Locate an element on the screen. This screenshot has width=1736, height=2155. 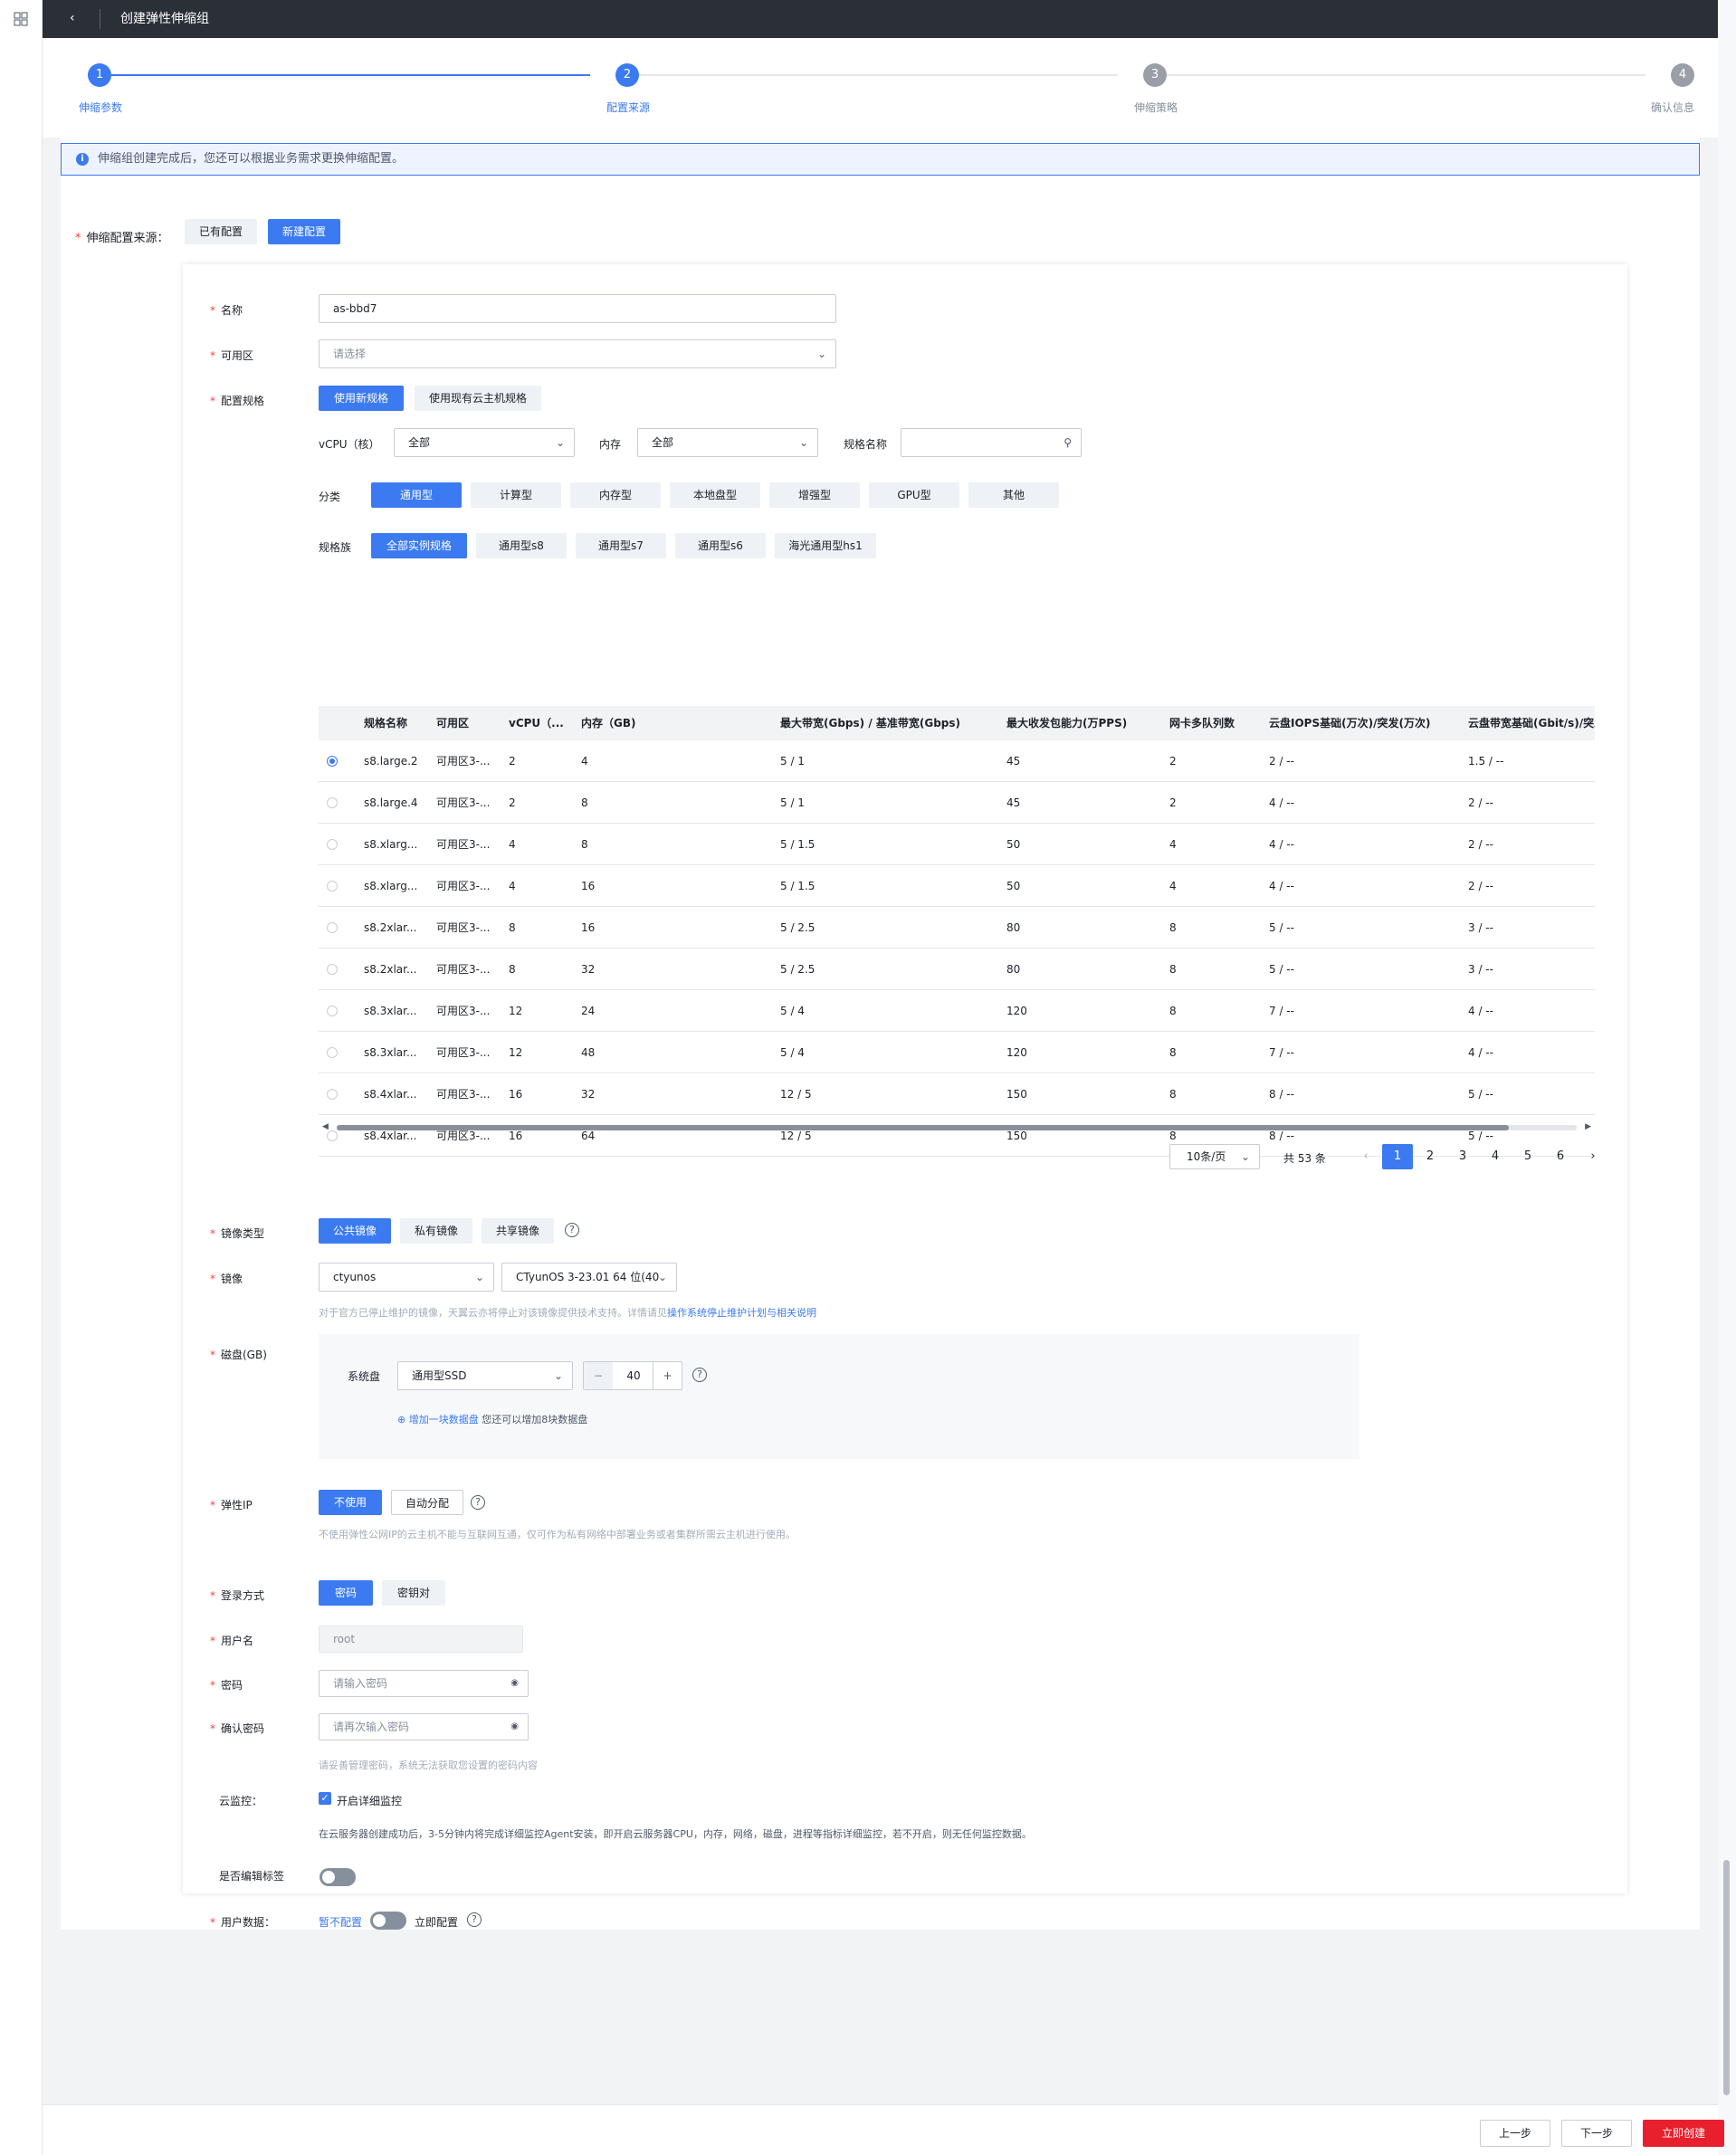
apps-grid-icon is located at coordinates (21, 19).